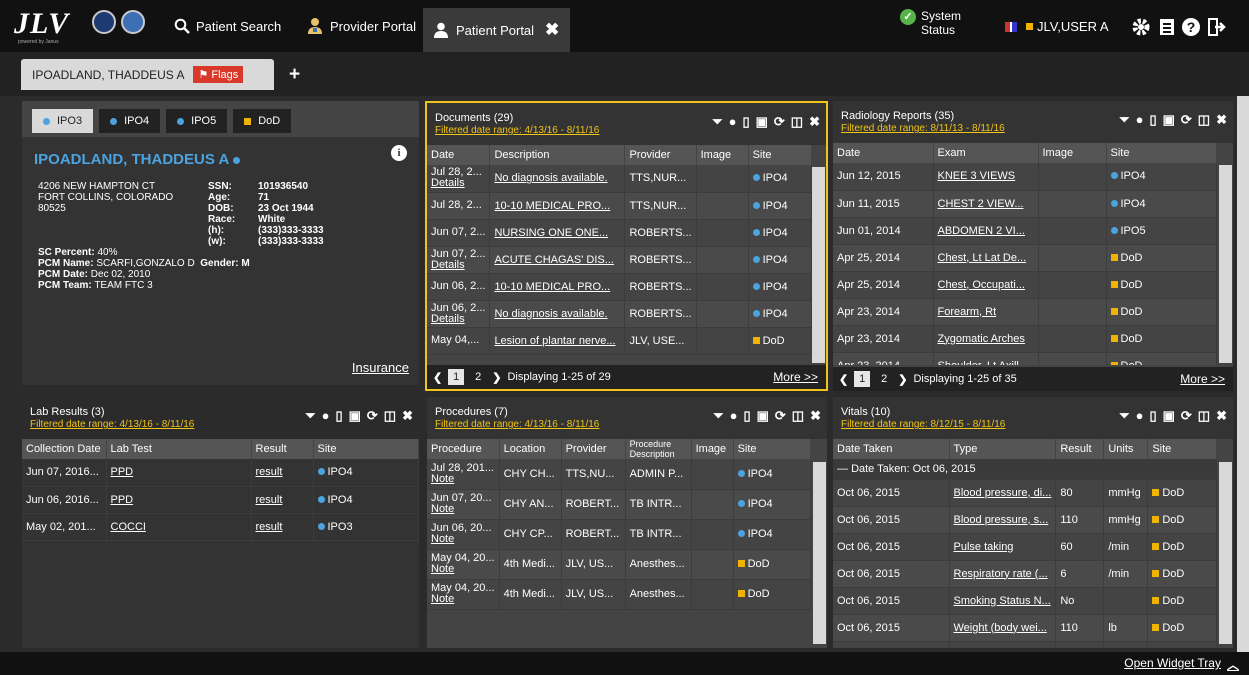  What do you see at coordinates (1025, 547) in the screenshot?
I see `table-row: Oct 06, 2015 Pulse taking 60/min DoD` at bounding box center [1025, 547].